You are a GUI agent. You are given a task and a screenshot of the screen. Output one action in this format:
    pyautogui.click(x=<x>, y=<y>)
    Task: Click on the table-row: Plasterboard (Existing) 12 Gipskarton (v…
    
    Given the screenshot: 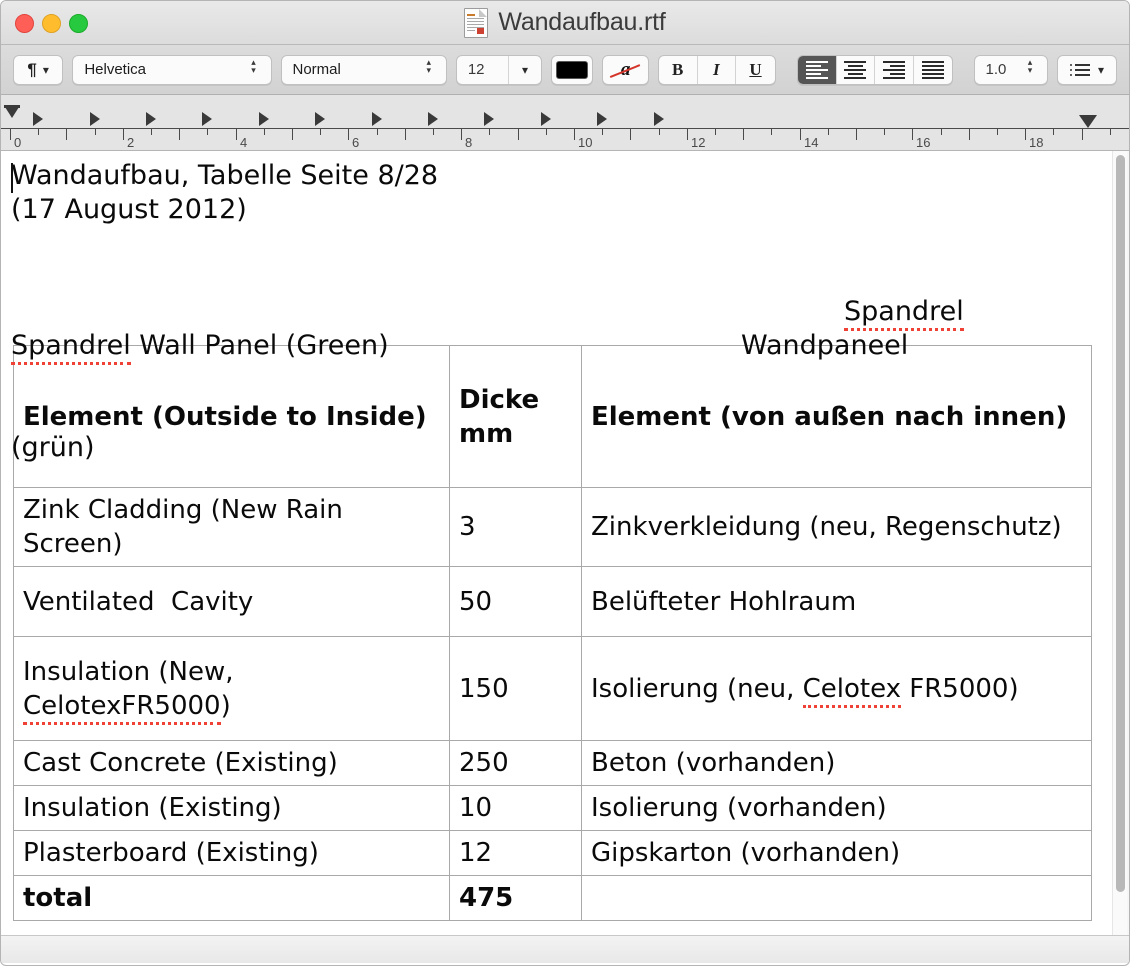 What is the action you would take?
    pyautogui.click(x=552, y=853)
    